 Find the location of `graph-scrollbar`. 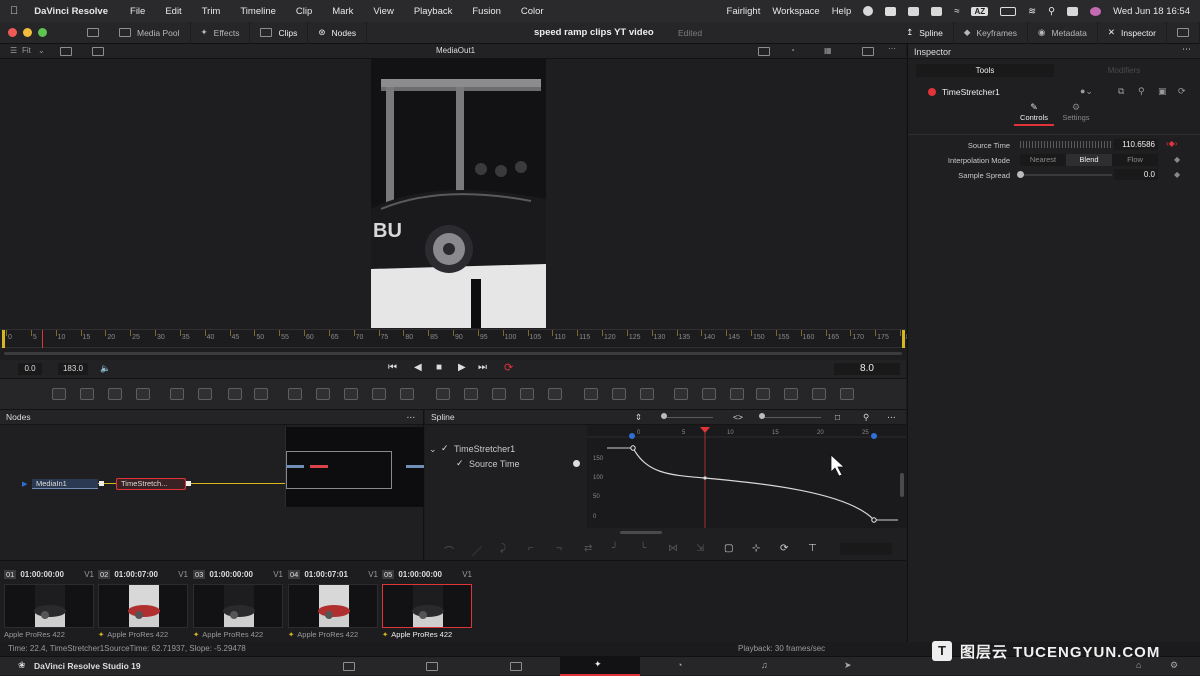

graph-scrollbar is located at coordinates (641, 532).